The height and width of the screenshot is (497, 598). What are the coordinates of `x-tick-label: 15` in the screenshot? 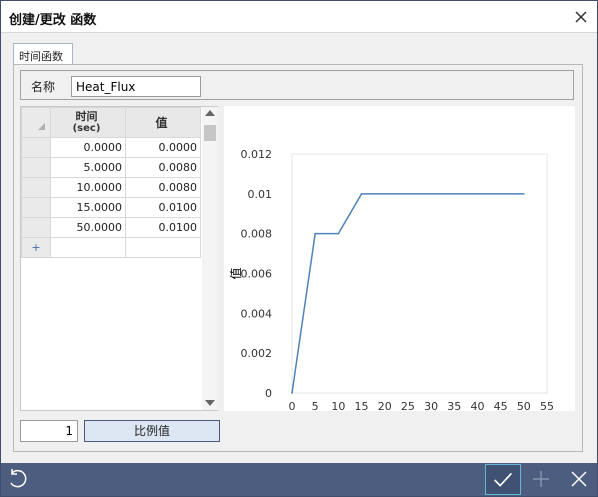 It's located at (362, 405).